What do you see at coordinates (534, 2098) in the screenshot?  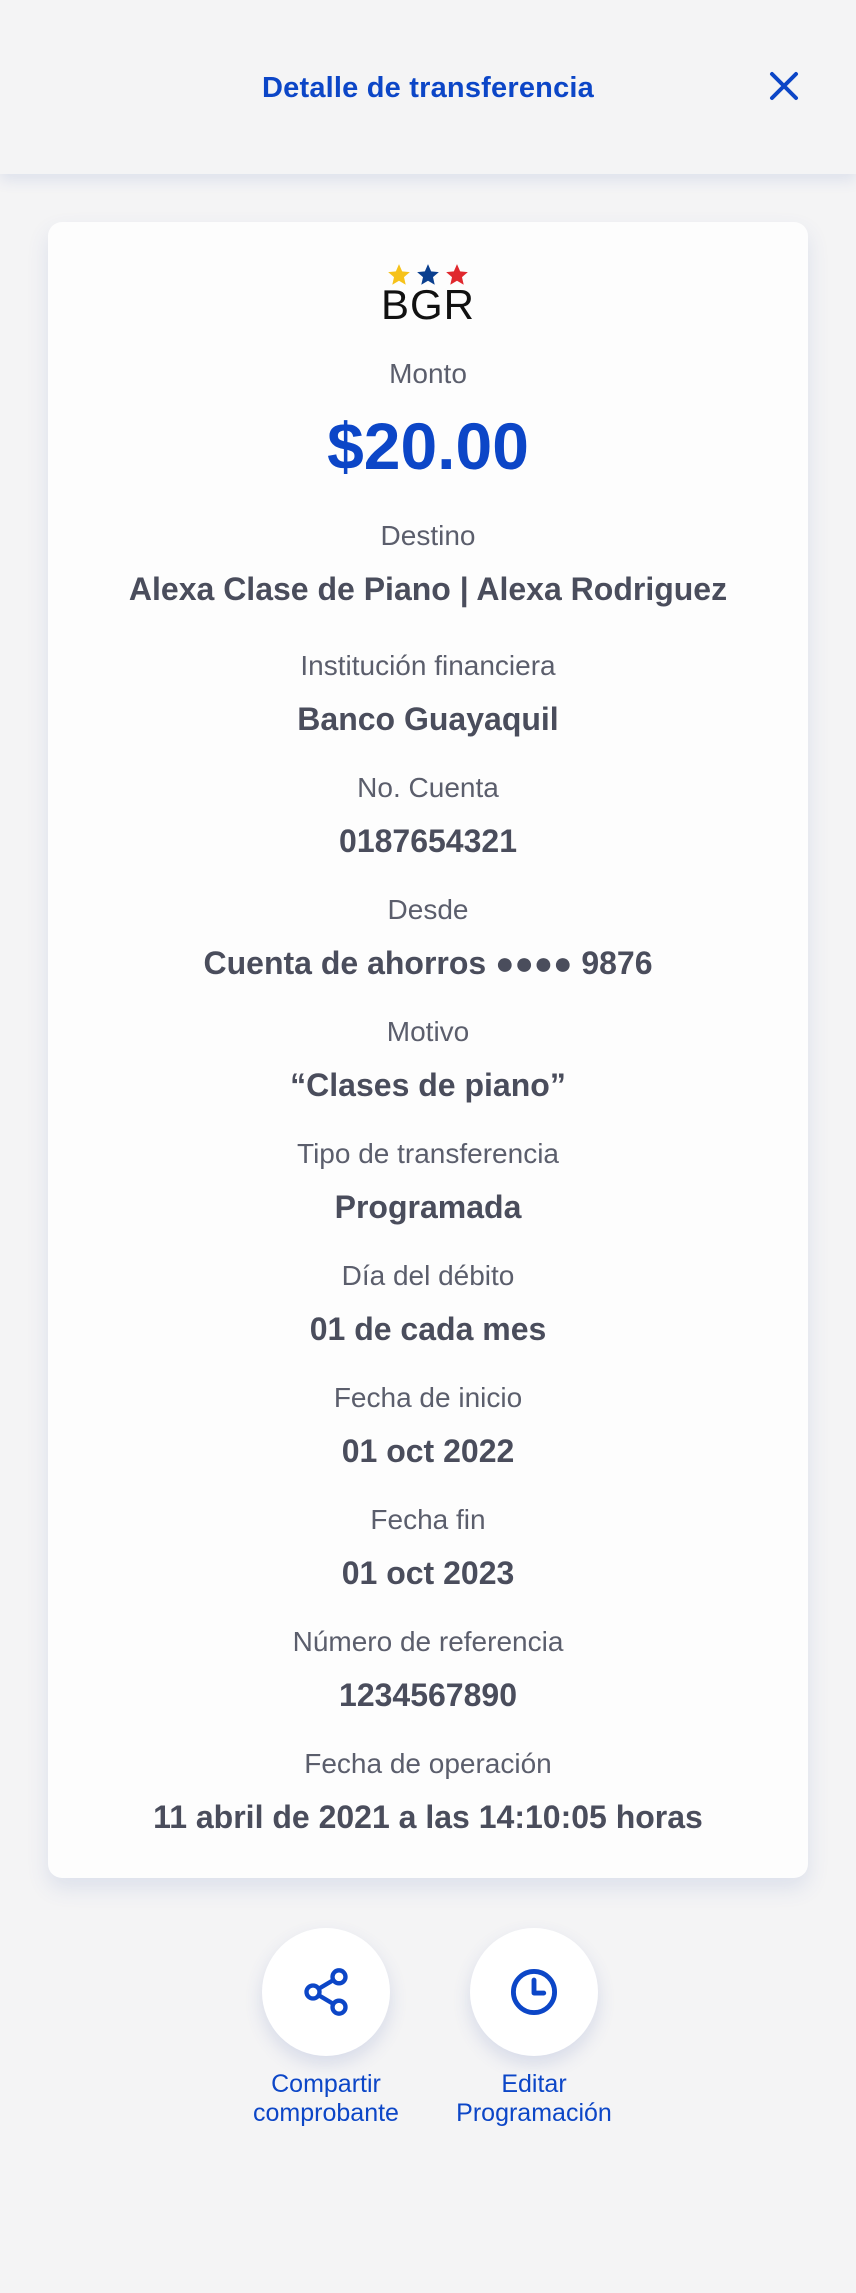 I see `edit-schedule-button-label: Editar Programación` at bounding box center [534, 2098].